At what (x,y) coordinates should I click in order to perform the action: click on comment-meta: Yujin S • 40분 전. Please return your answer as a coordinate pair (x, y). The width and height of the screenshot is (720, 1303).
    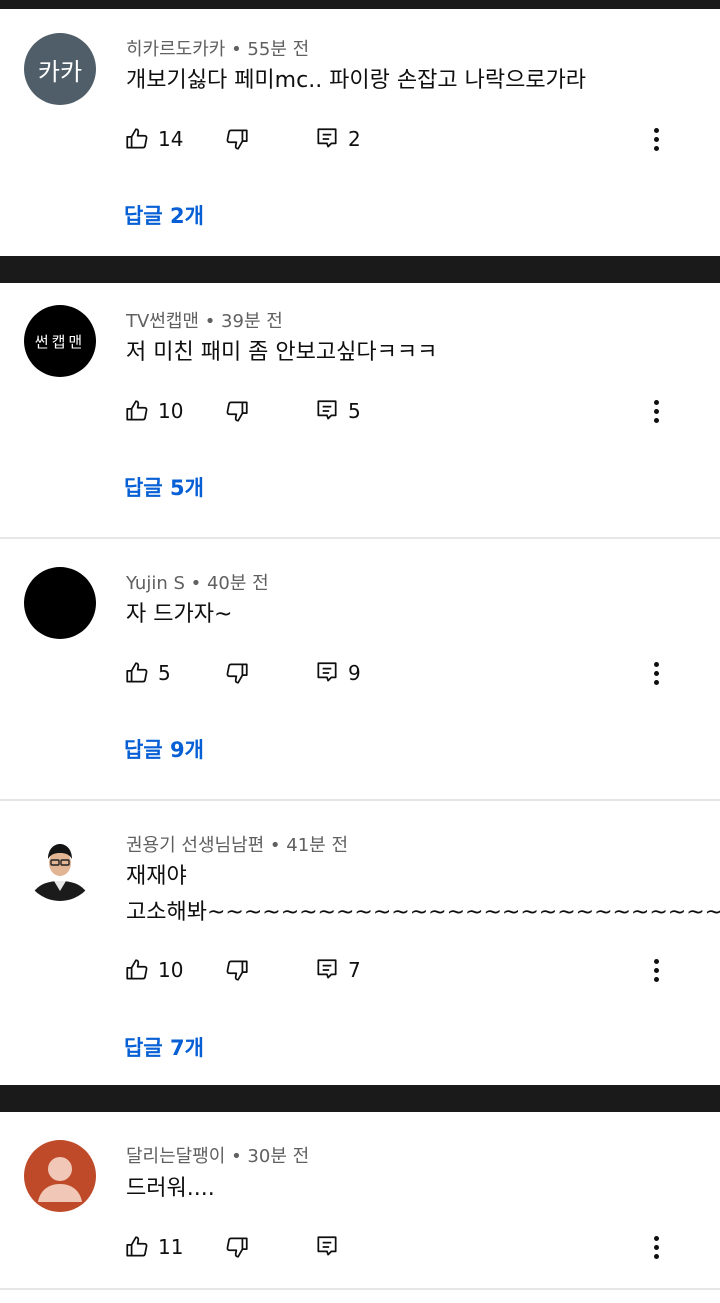
    Looking at the image, I should click on (197, 583).